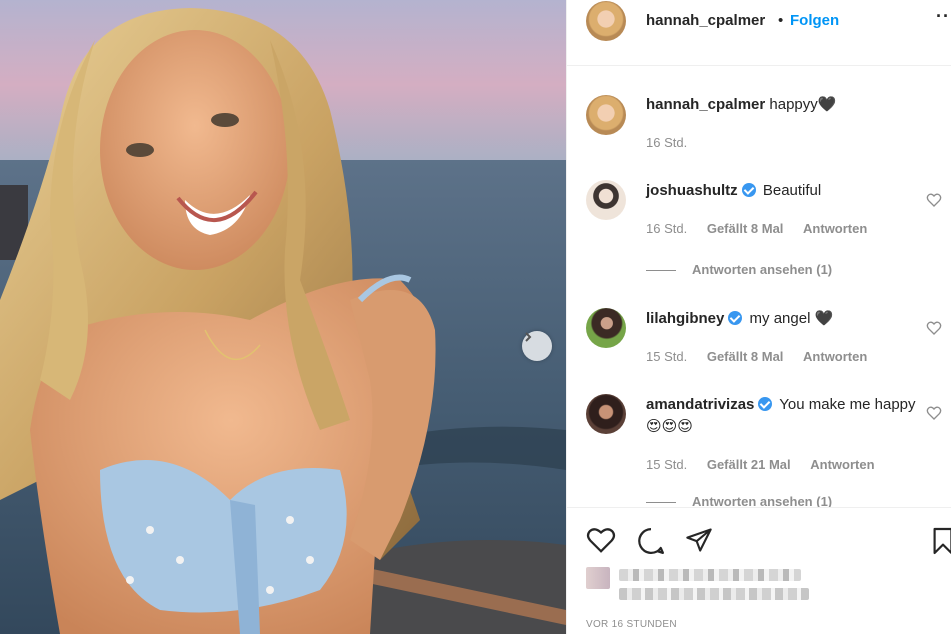 This screenshot has height=634, width=951. Describe the element at coordinates (528, 337) in the screenshot. I see `chevron-right-icon` at that location.